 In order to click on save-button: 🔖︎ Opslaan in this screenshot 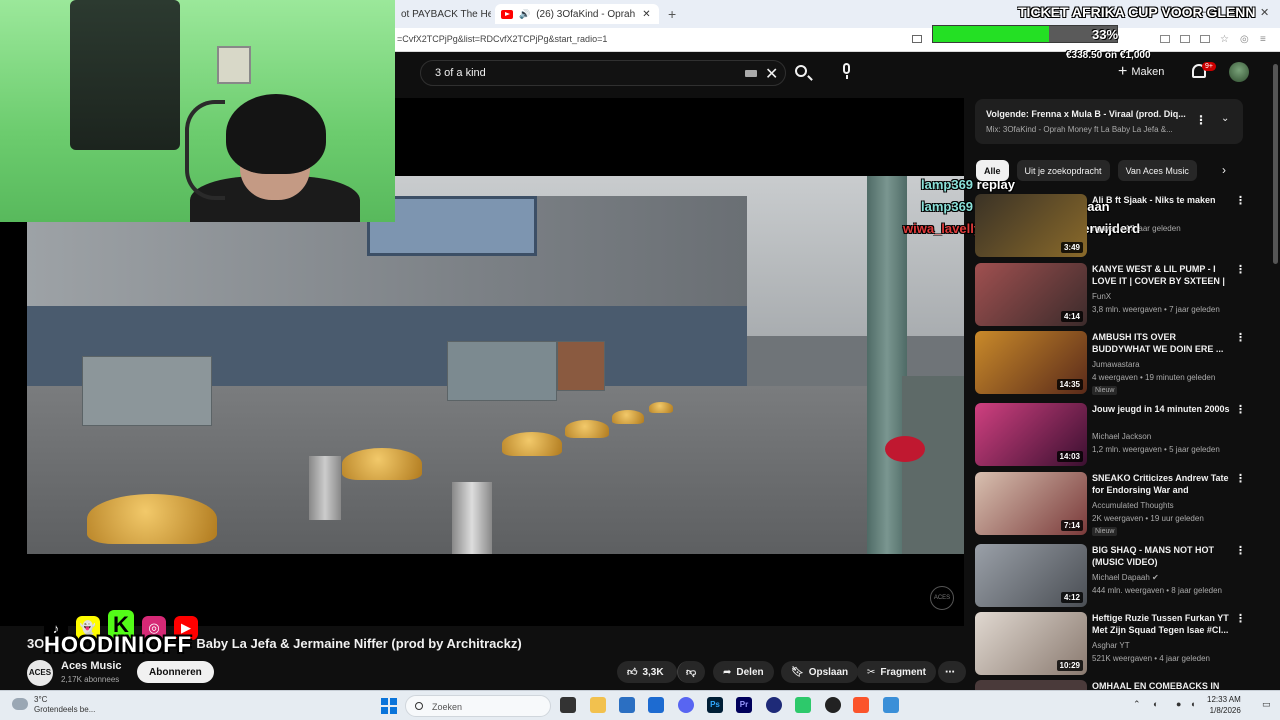, I will do `click(820, 672)`.